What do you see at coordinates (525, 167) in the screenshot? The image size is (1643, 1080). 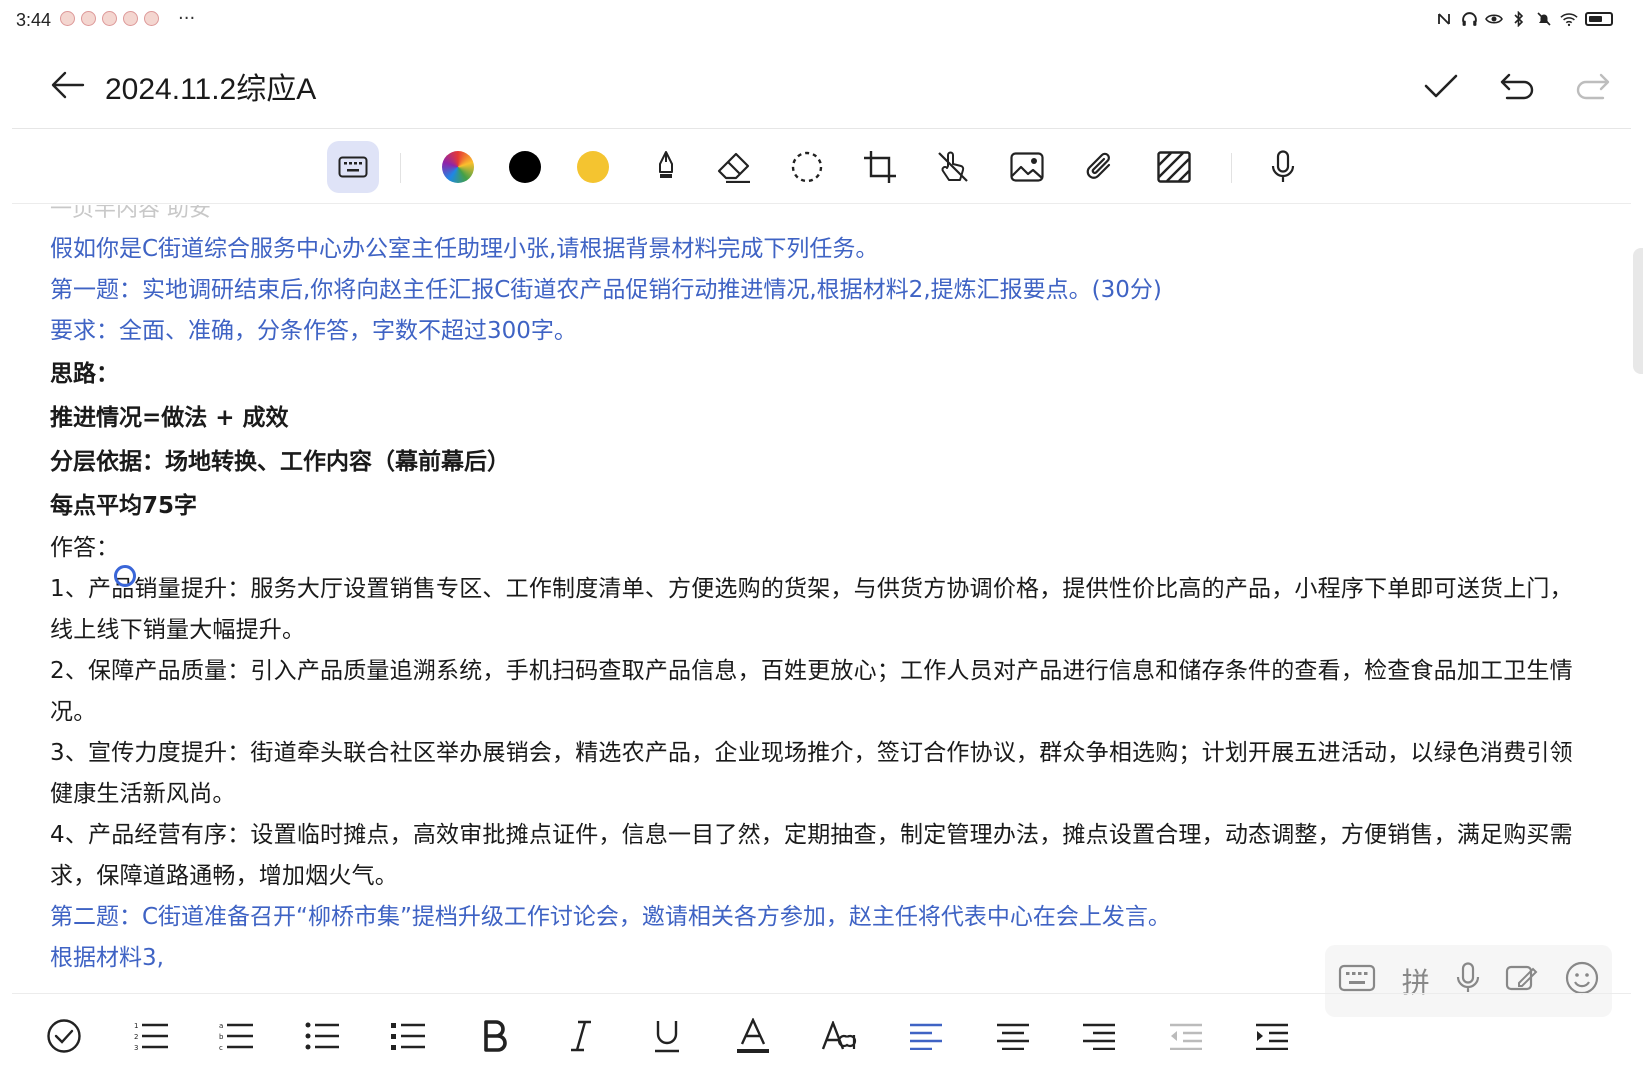 I see `black-pen-color` at bounding box center [525, 167].